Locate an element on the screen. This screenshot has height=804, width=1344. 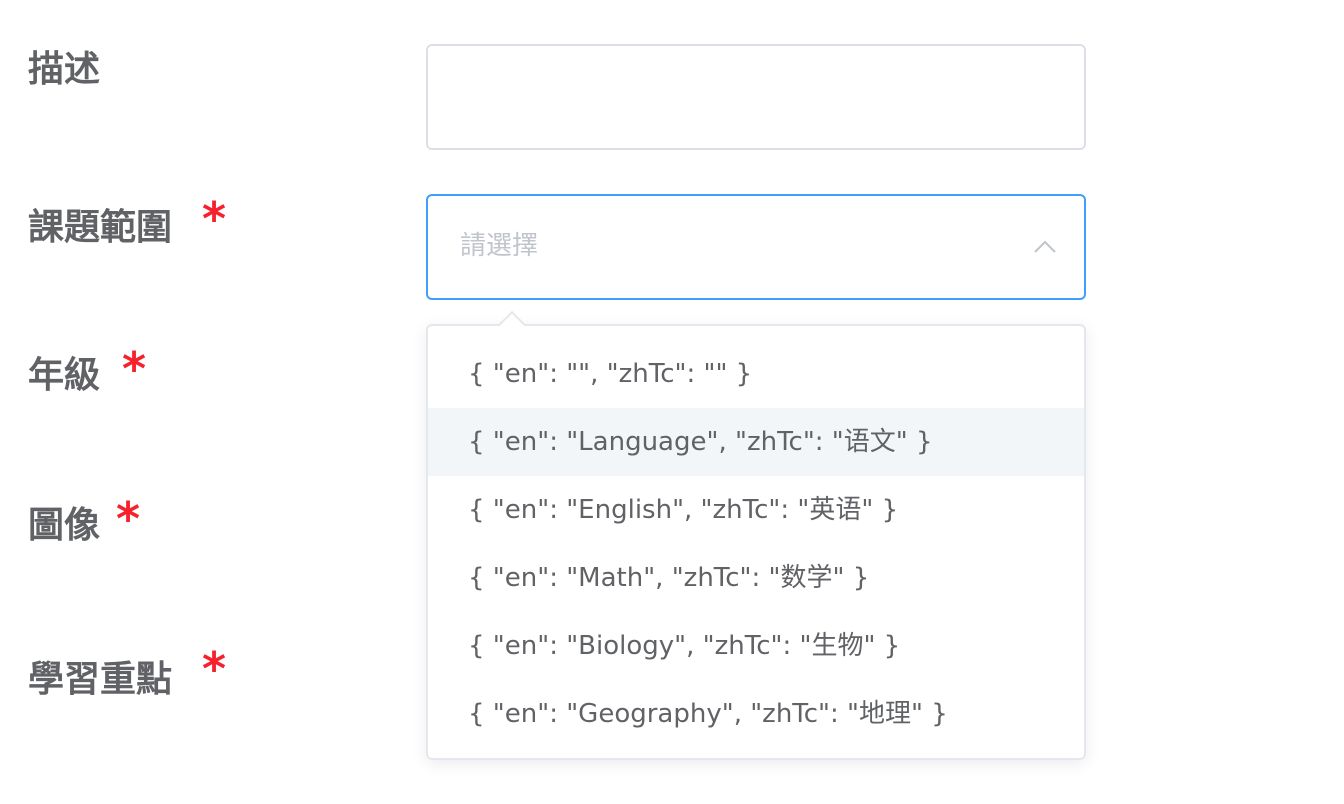
description-textarea is located at coordinates (756, 97).